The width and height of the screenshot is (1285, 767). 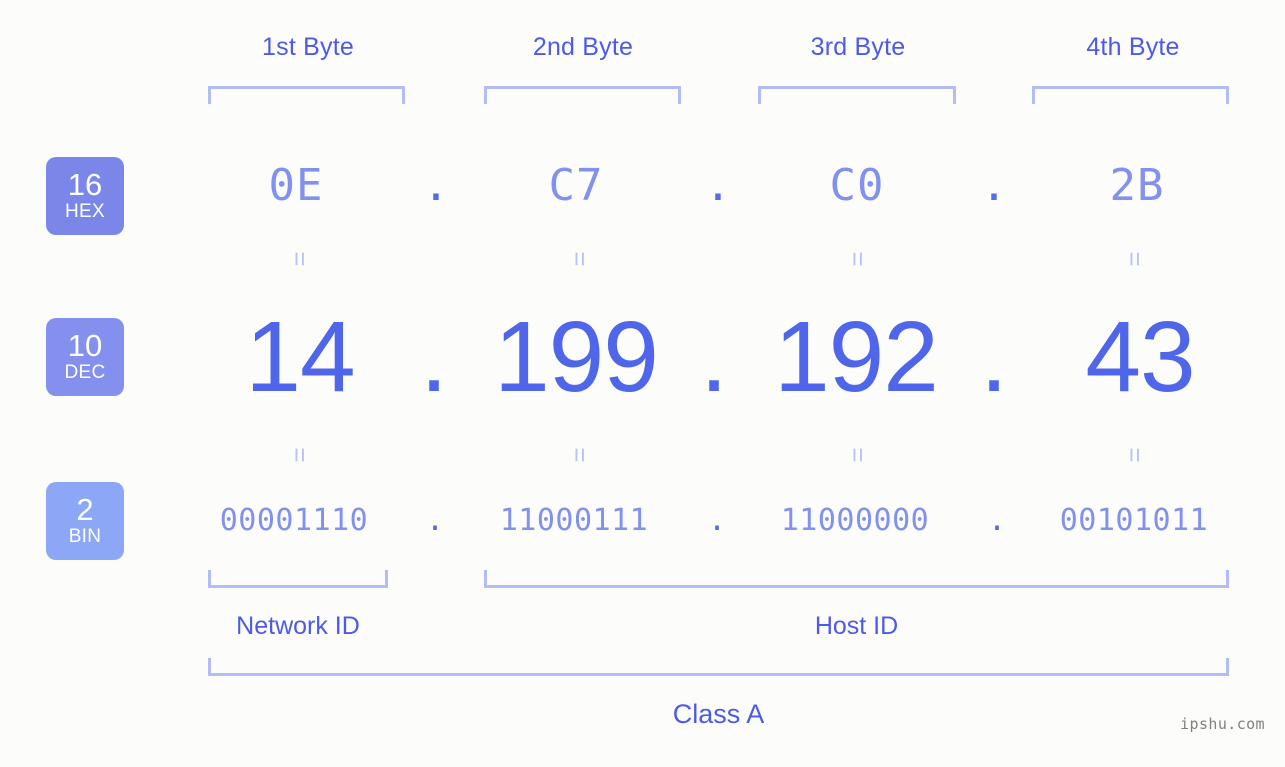 What do you see at coordinates (296, 185) in the screenshot?
I see `hex-byte-1: 0E` at bounding box center [296, 185].